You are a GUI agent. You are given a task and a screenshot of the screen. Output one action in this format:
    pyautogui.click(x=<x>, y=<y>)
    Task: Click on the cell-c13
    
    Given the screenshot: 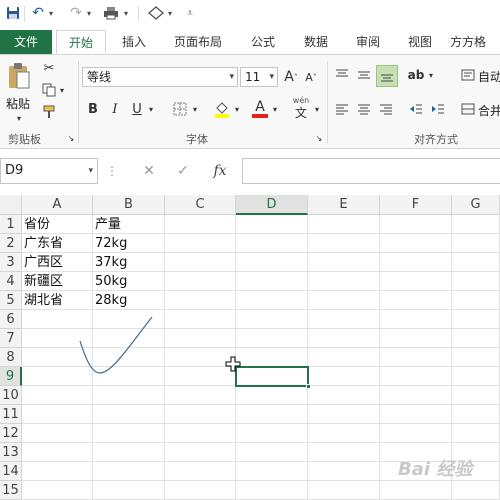 What is the action you would take?
    pyautogui.click(x=200, y=452)
    